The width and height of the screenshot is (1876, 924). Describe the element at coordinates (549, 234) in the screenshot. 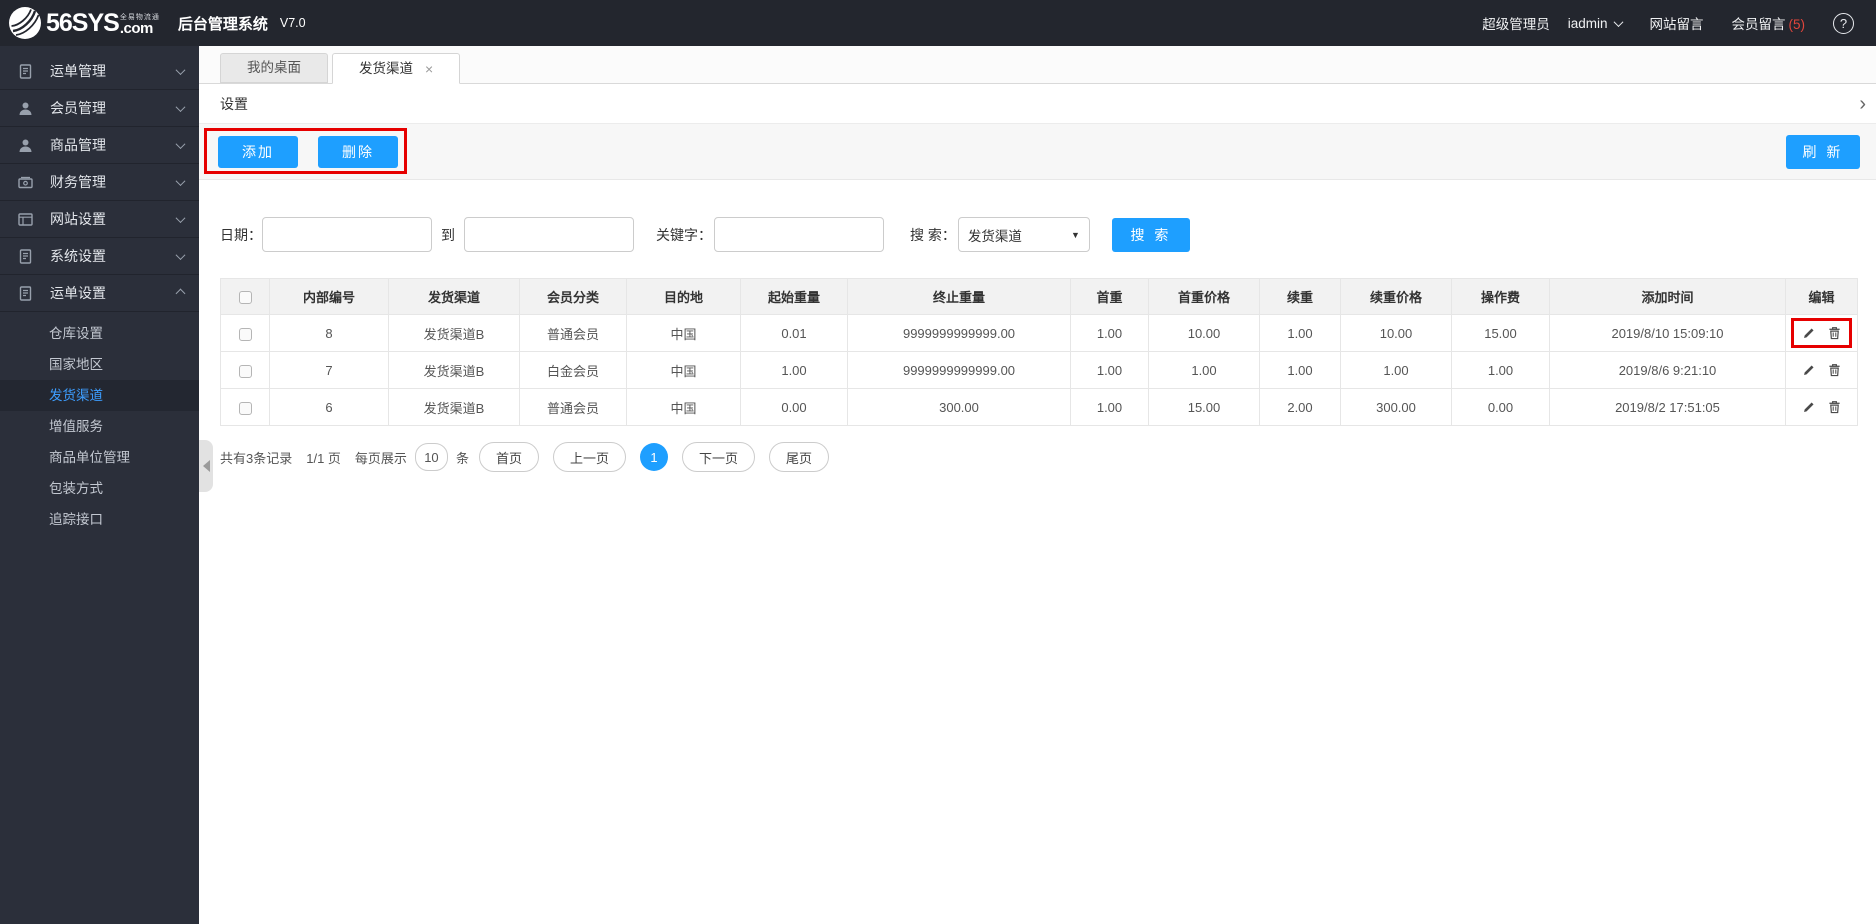

I see `date-to-input` at that location.